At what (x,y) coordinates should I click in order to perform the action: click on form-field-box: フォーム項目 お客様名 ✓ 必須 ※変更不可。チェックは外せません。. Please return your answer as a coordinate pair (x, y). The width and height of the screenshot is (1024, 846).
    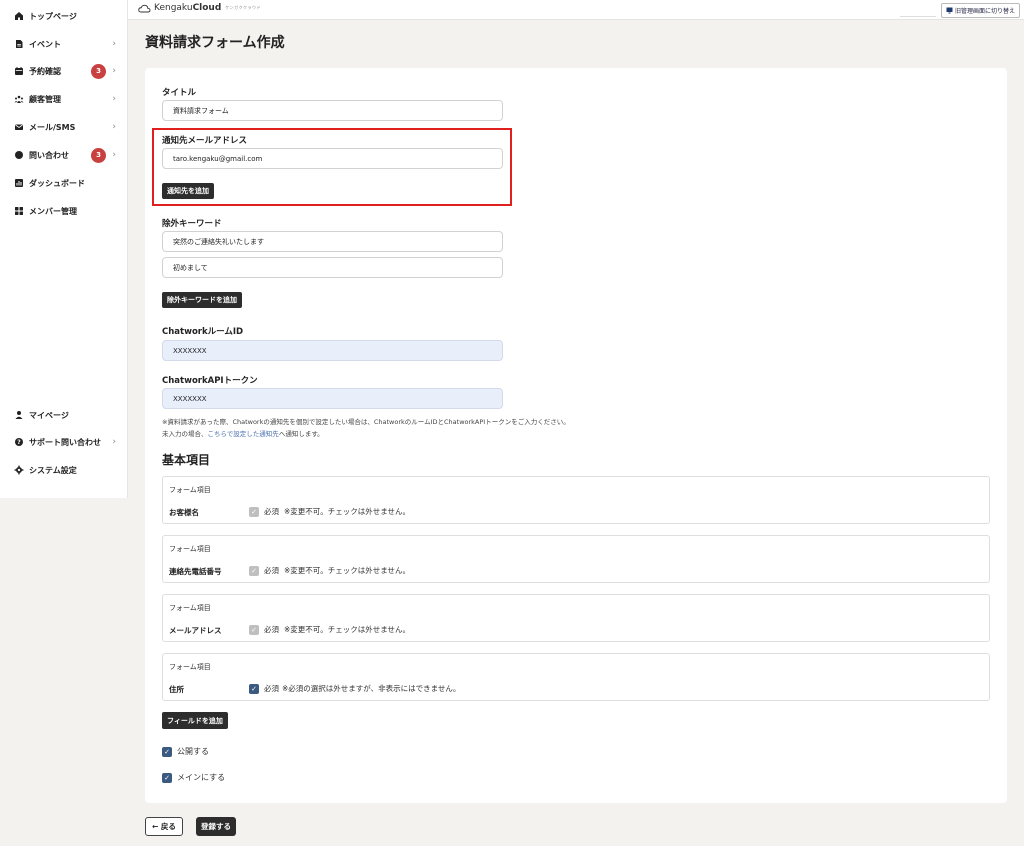
    Looking at the image, I should click on (576, 500).